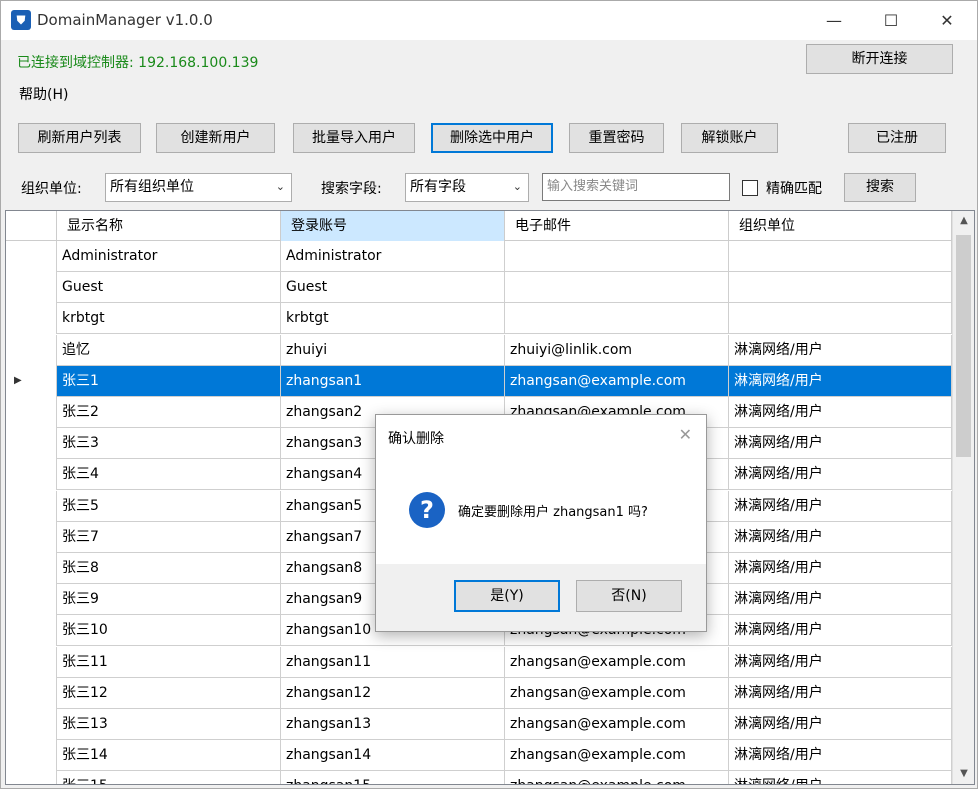  What do you see at coordinates (169, 288) in the screenshot?
I see `col-display-name-cell: Guest` at bounding box center [169, 288].